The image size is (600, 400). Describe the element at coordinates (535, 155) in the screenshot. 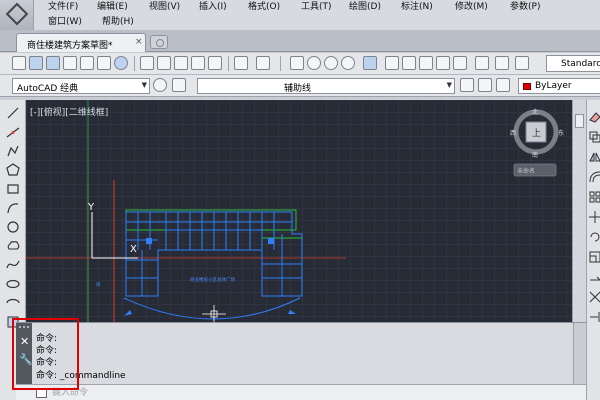

I see `viewcube-south: 南` at that location.